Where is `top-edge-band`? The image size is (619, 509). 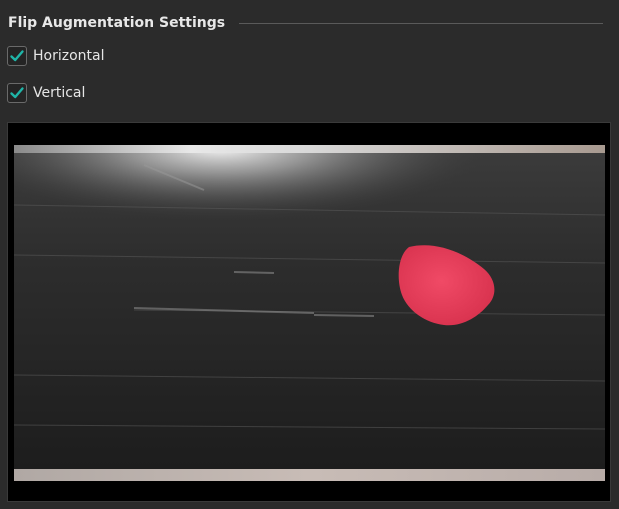
top-edge-band is located at coordinates (309, 149).